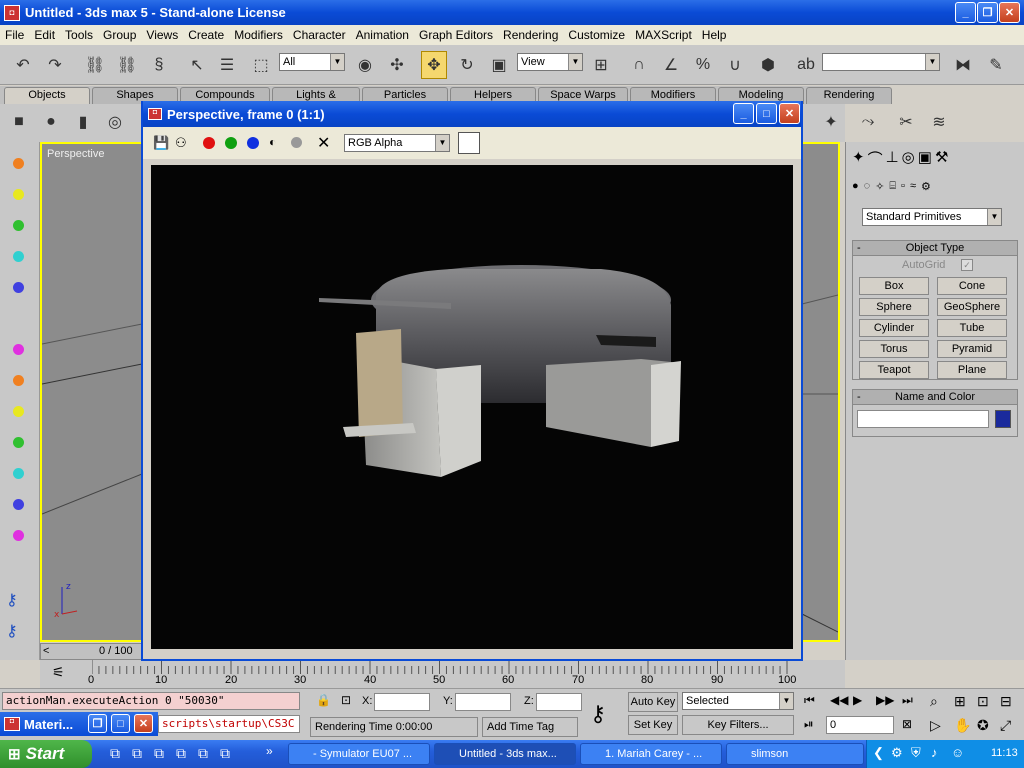 The height and width of the screenshot is (768, 1024). Describe the element at coordinates (261, 65) in the screenshot. I see `rect-selection-icon: ⬚` at that location.